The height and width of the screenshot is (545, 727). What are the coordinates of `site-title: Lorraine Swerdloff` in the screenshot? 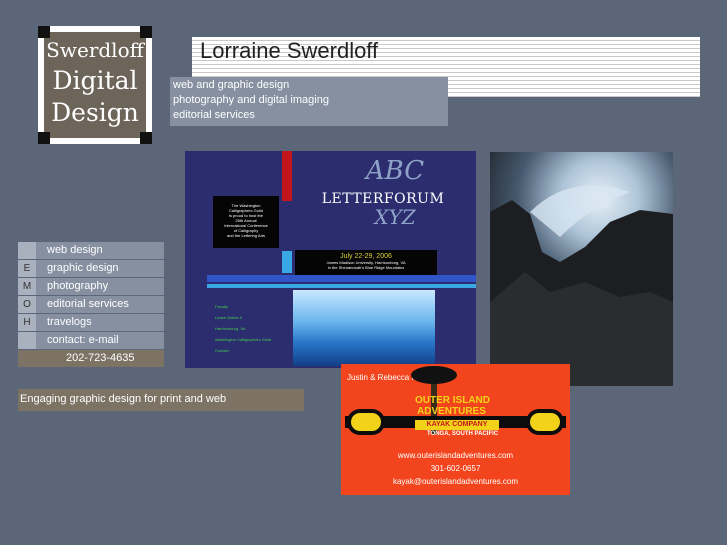 It's located at (289, 50).